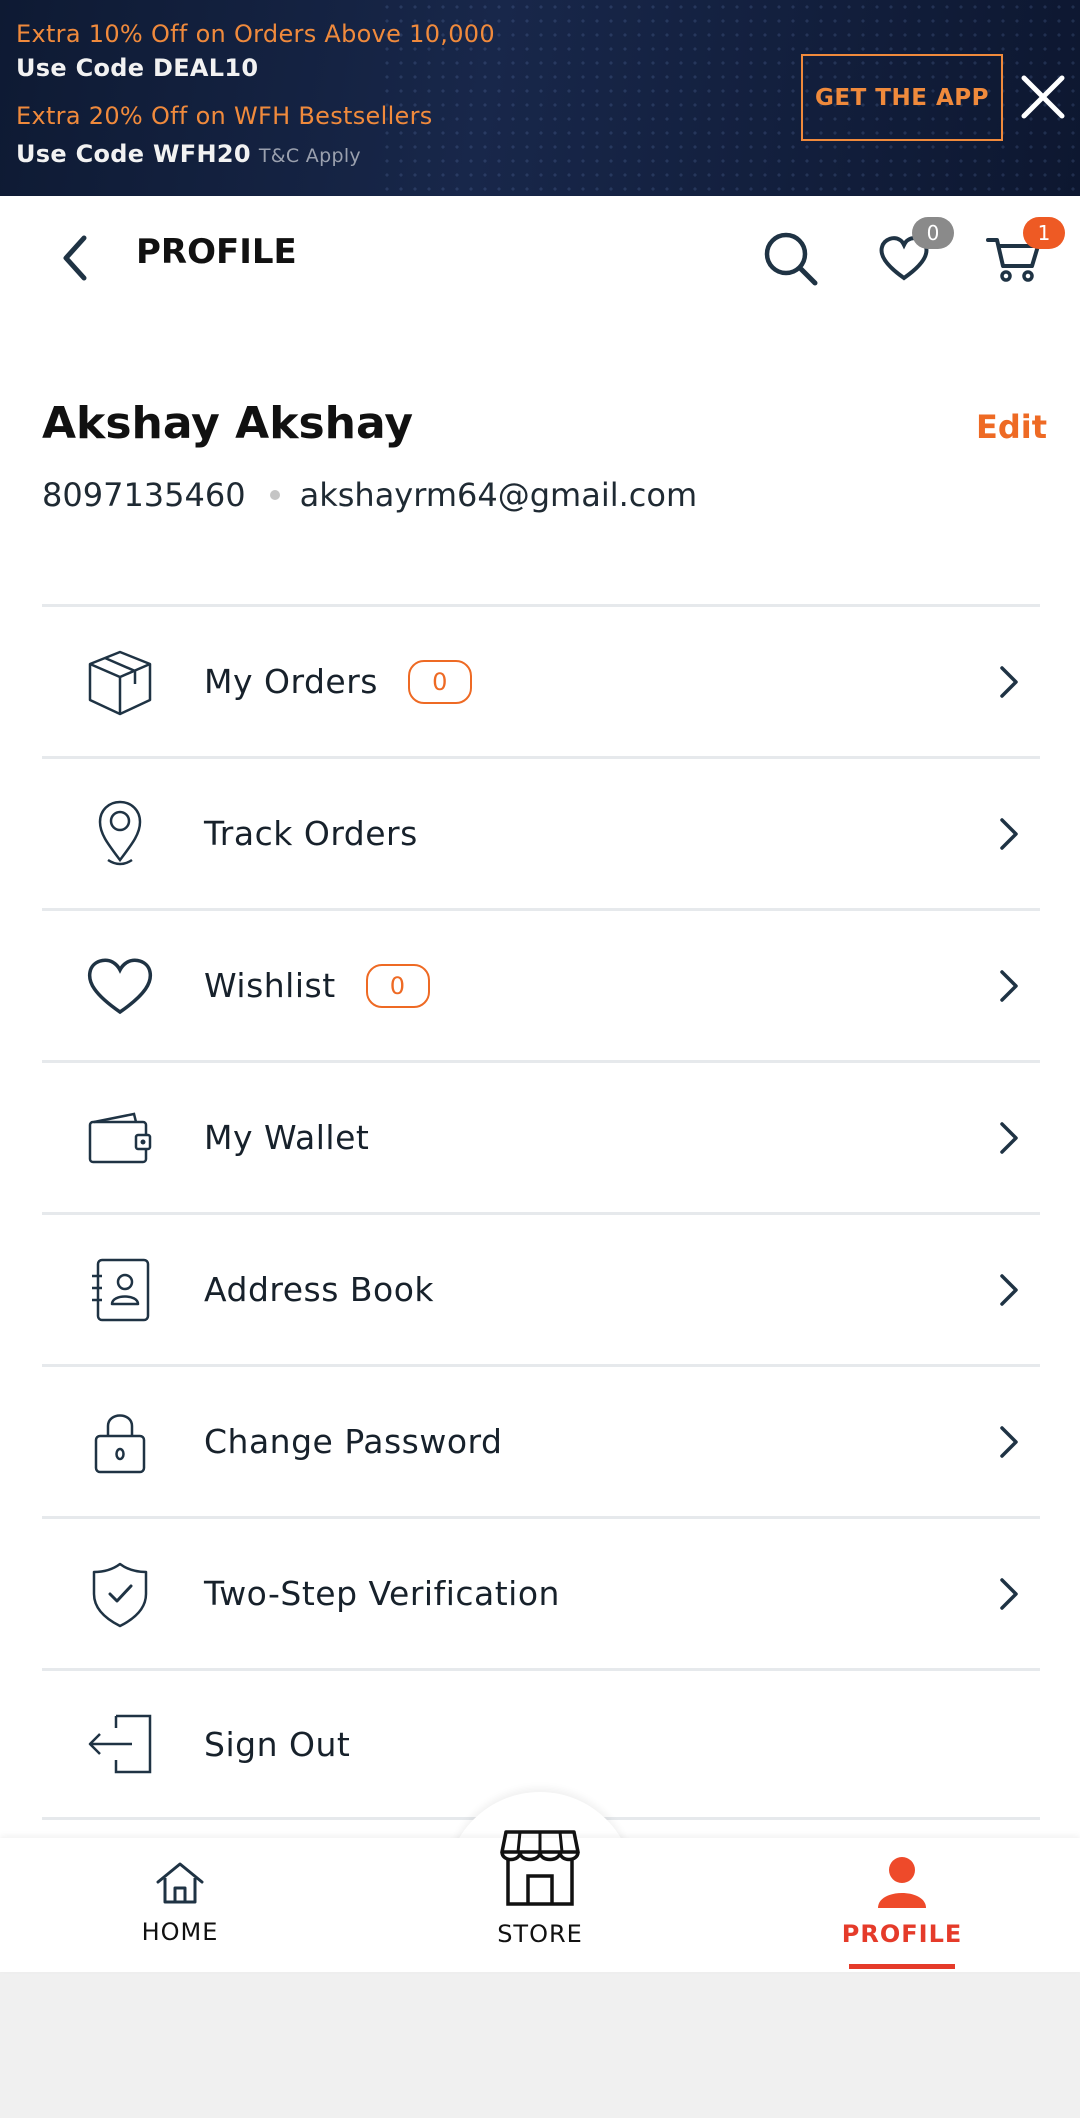 Image resolution: width=1080 pixels, height=2118 pixels. Describe the element at coordinates (541, 680) in the screenshot. I see `menu-item-my-orders: My Orders 0` at that location.